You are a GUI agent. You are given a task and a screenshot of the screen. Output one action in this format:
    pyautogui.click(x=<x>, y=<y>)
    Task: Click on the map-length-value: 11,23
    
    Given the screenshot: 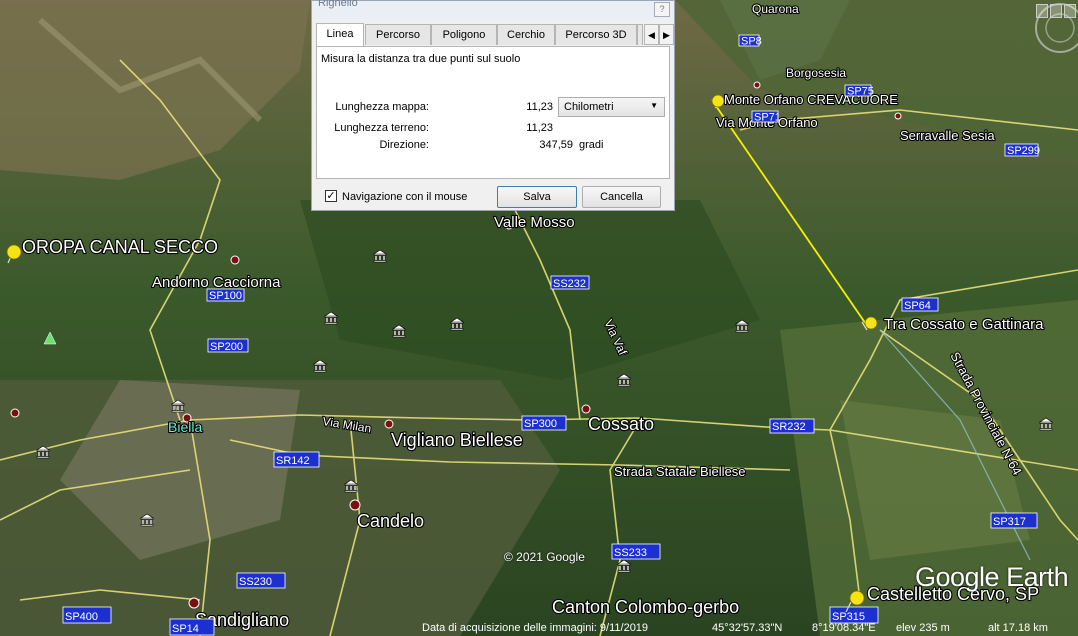 What is the action you would take?
    pyautogui.click(x=539, y=107)
    